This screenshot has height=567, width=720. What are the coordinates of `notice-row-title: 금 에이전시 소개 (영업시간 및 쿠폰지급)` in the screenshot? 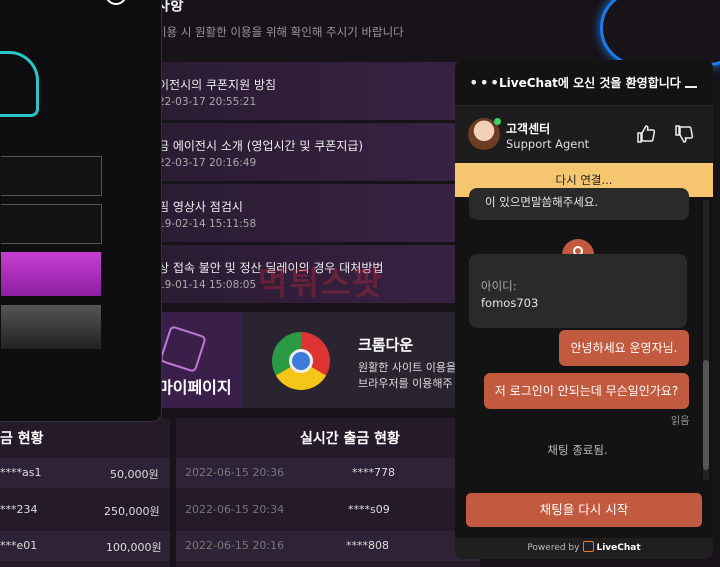 It's located at (261, 146).